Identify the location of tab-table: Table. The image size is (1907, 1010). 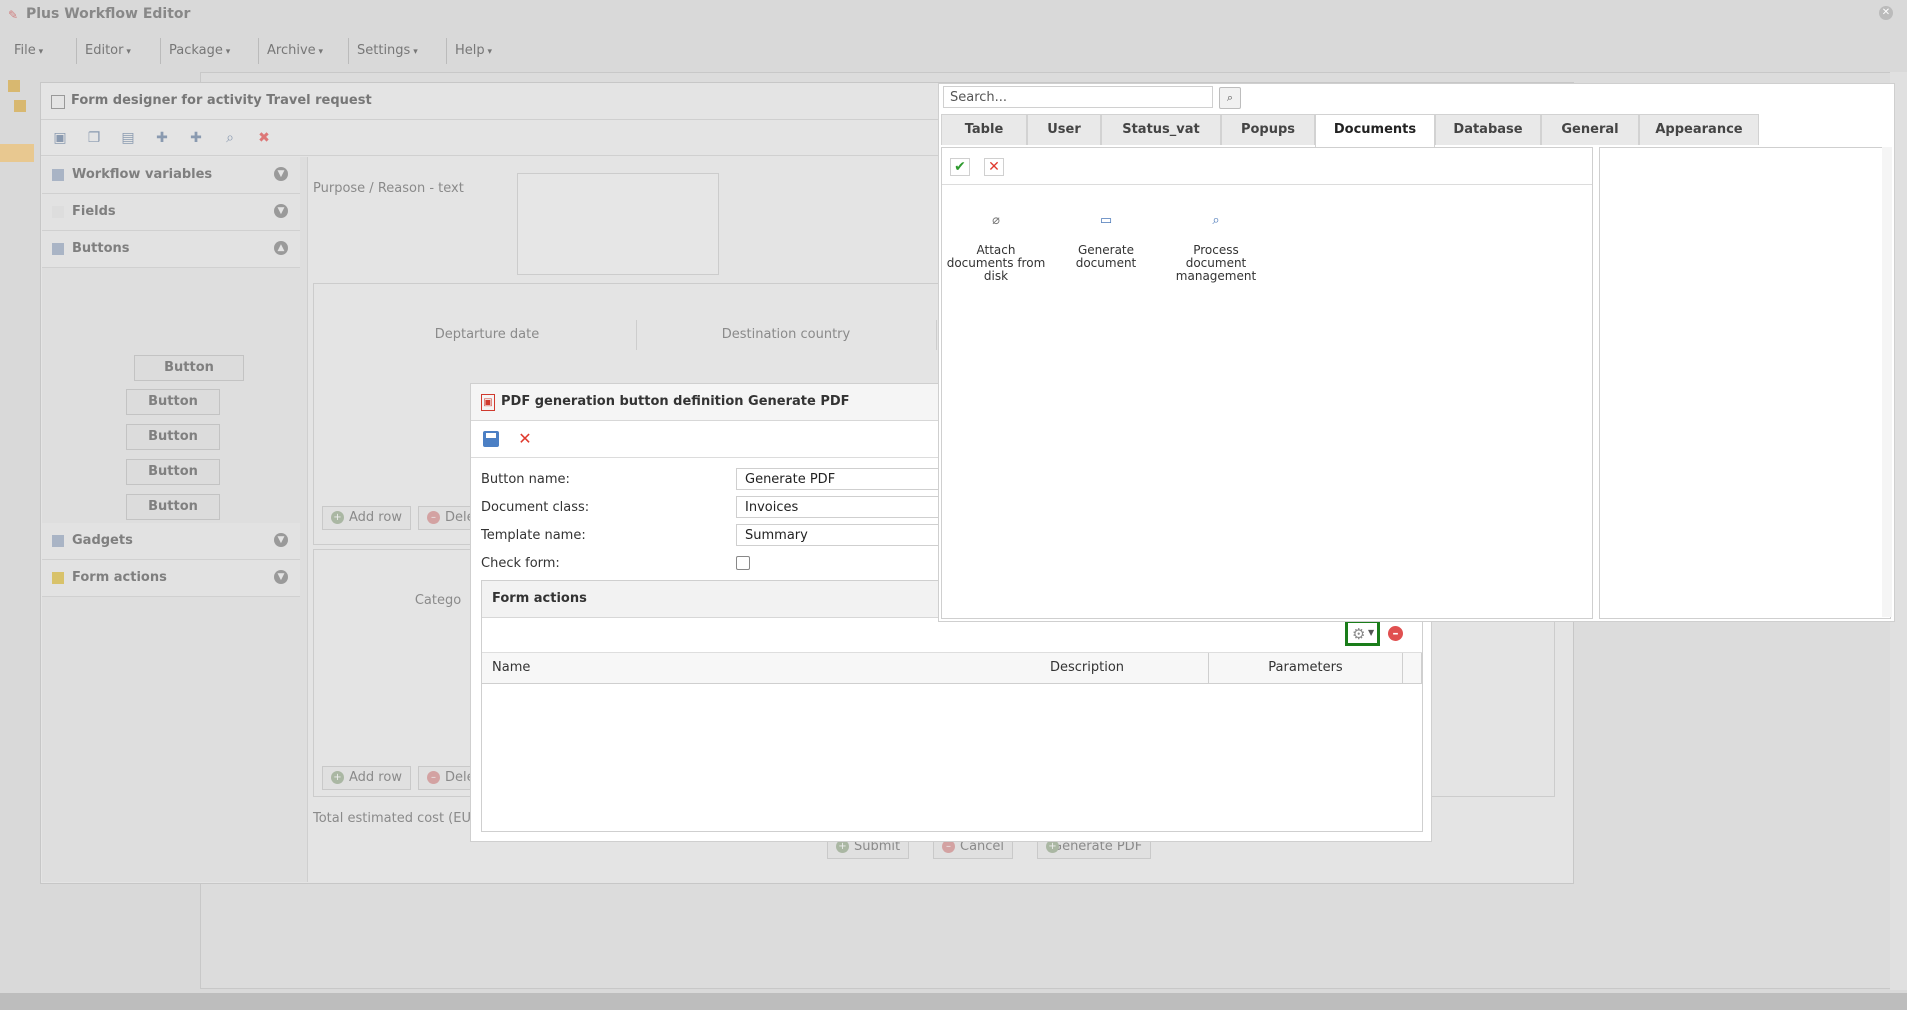
(984, 129).